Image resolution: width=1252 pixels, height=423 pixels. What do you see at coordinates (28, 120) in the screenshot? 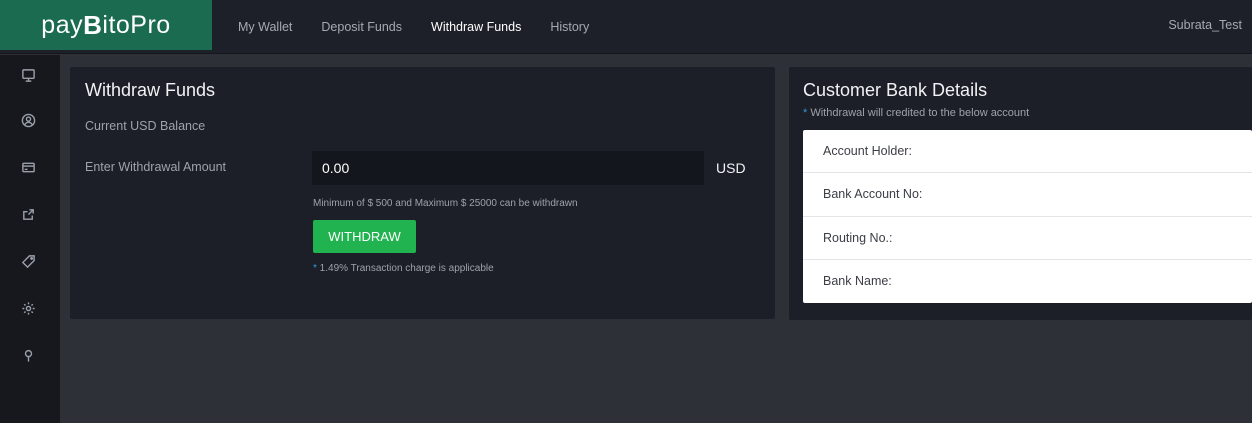
I see `user-circle-icon` at bounding box center [28, 120].